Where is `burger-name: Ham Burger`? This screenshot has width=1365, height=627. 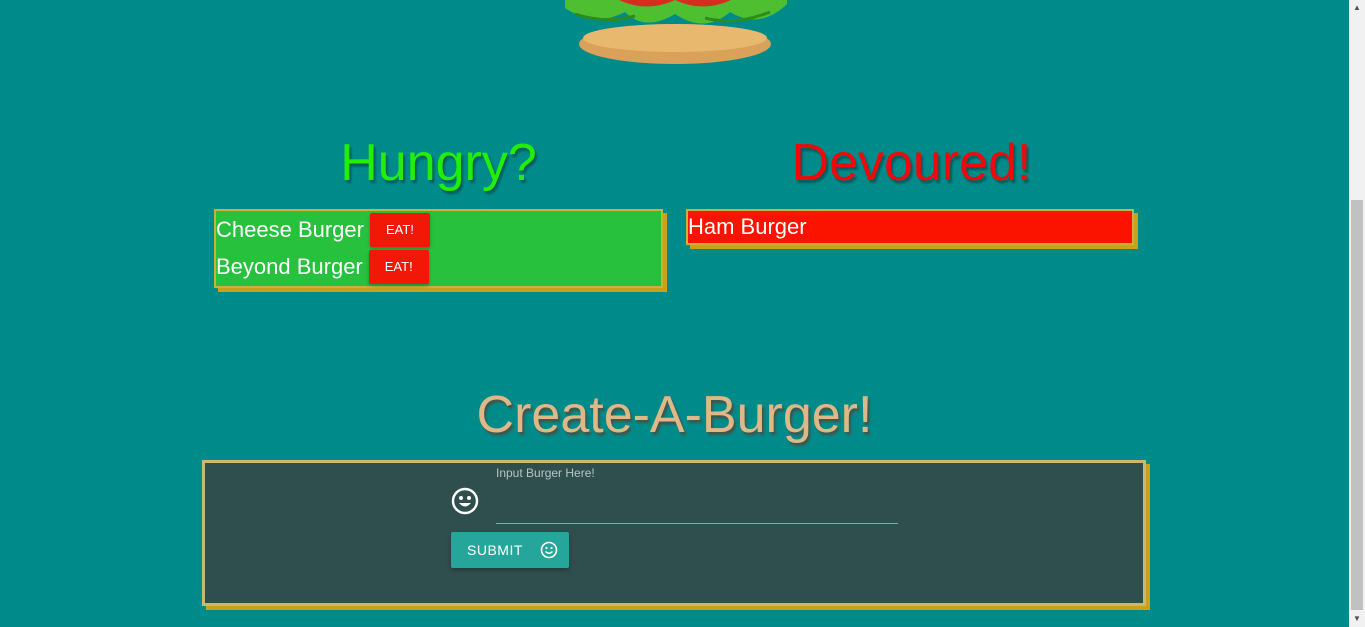
burger-name: Ham Burger is located at coordinates (747, 226).